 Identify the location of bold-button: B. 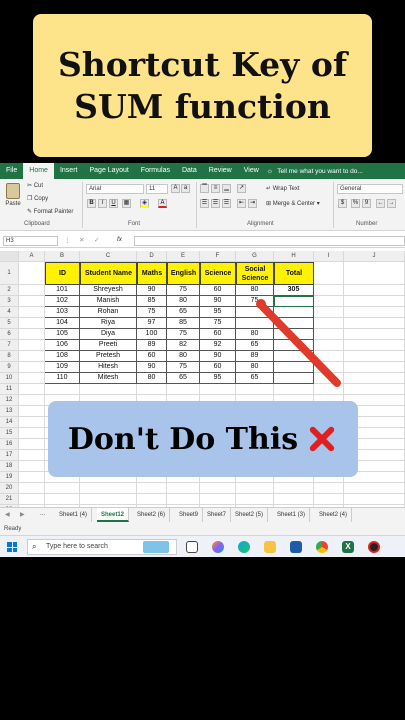
(91, 203).